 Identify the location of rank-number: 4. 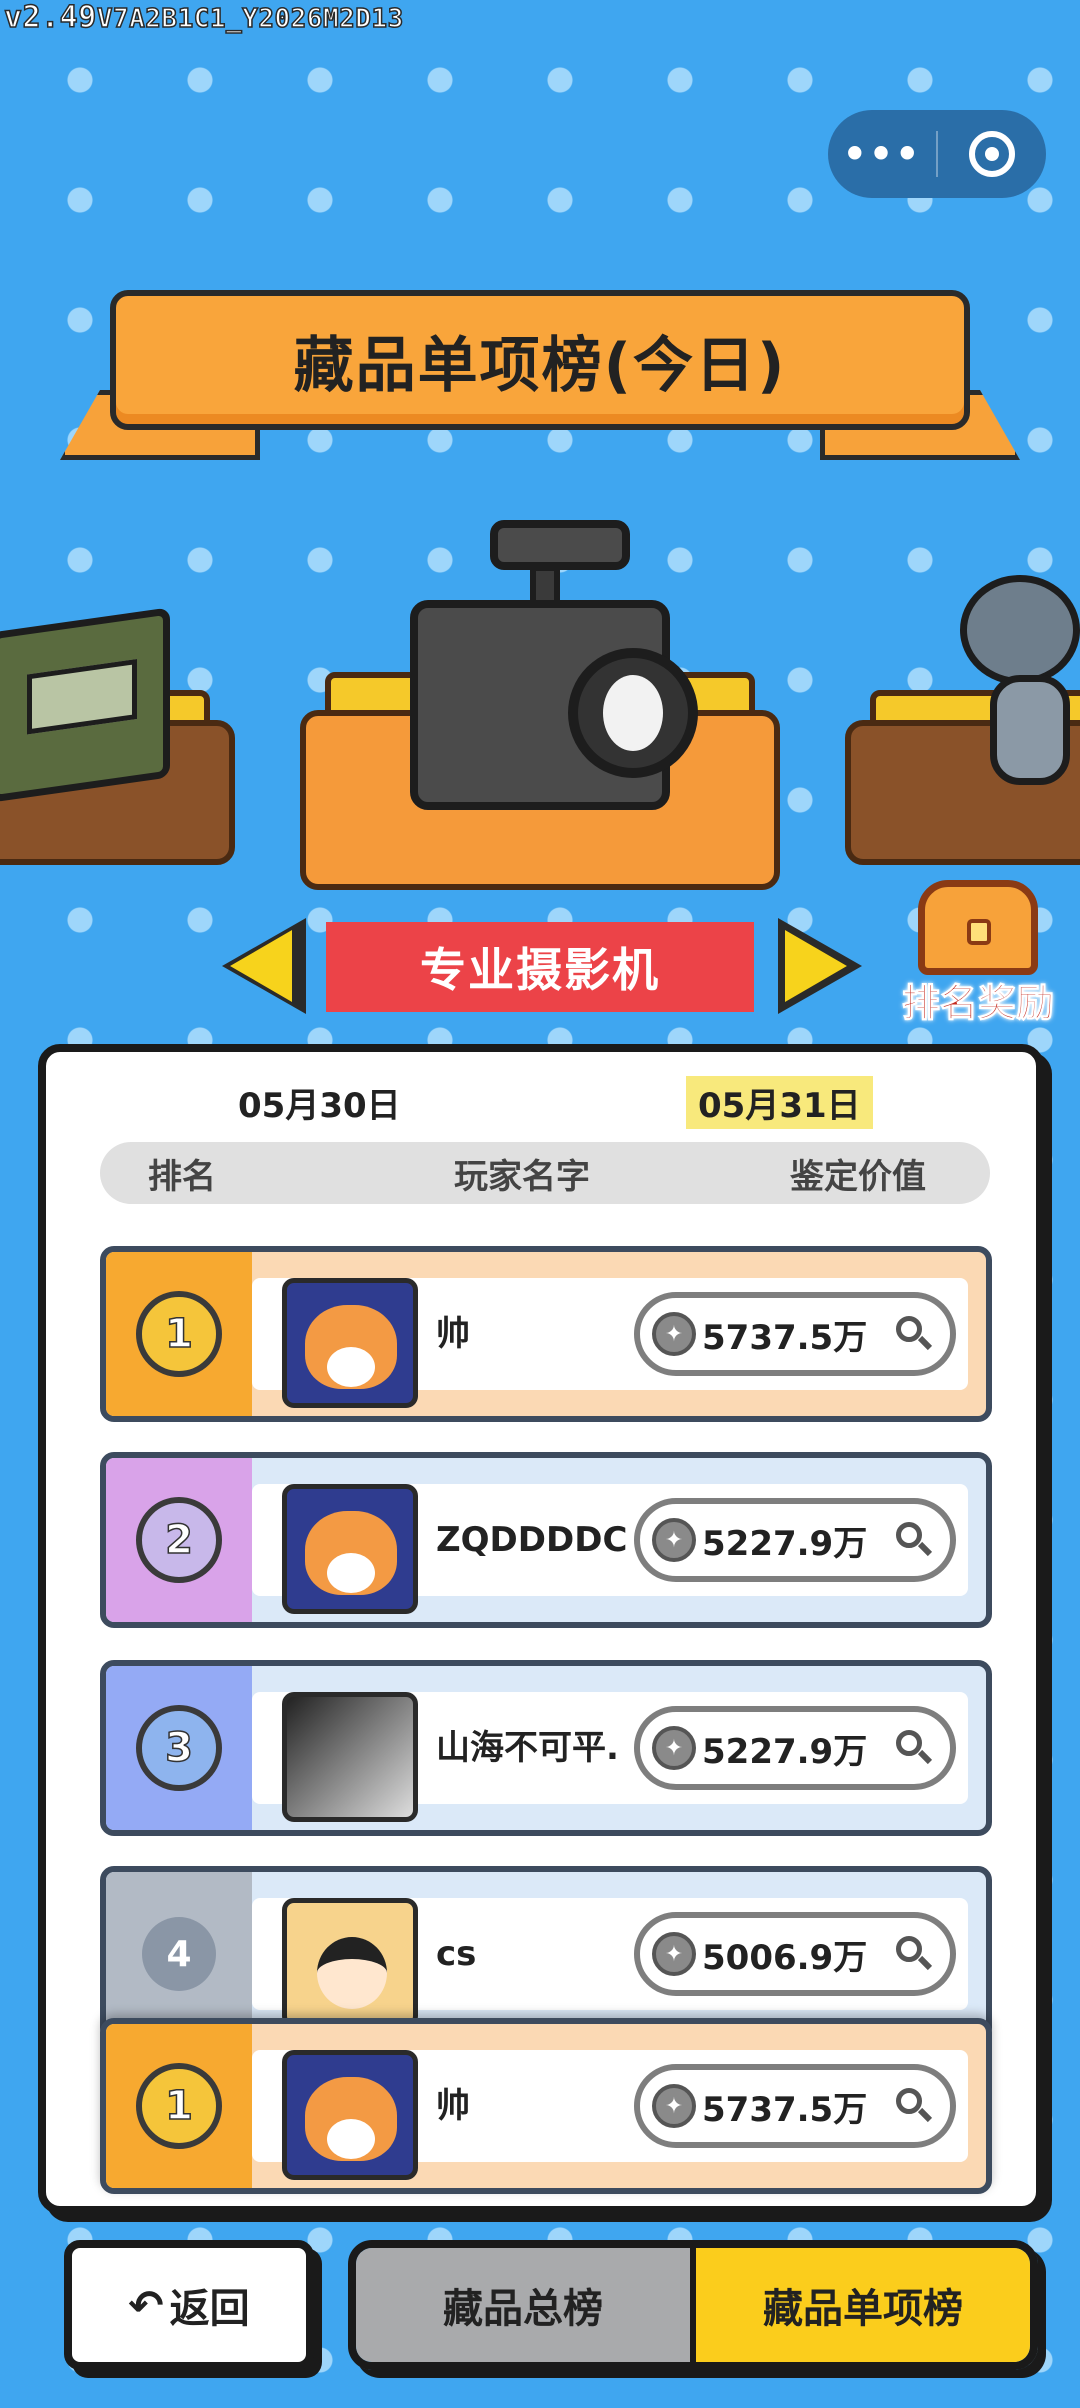
(179, 1954).